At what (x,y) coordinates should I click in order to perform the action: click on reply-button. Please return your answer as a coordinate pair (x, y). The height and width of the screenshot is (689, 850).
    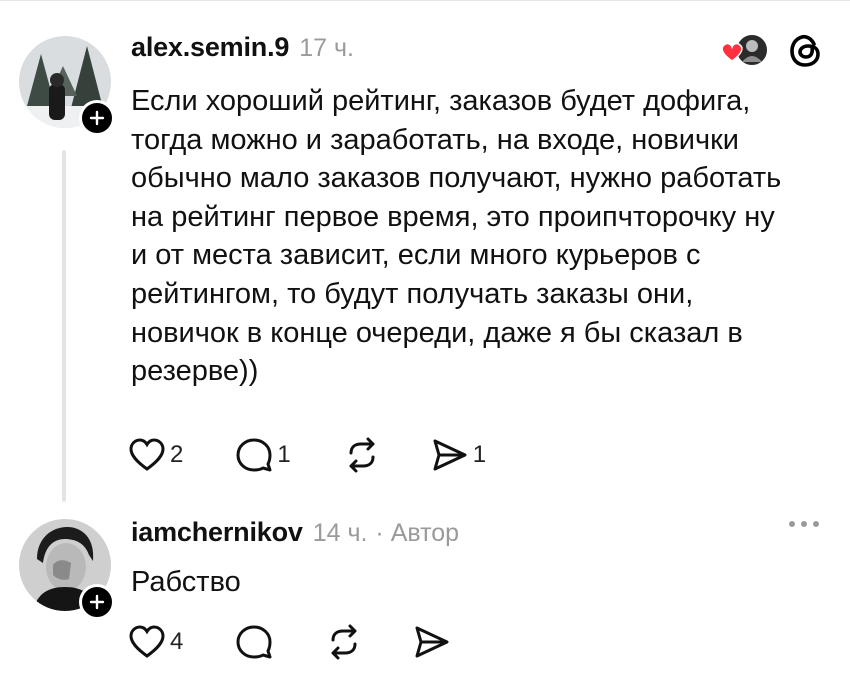
    Looking at the image, I should click on (254, 642).